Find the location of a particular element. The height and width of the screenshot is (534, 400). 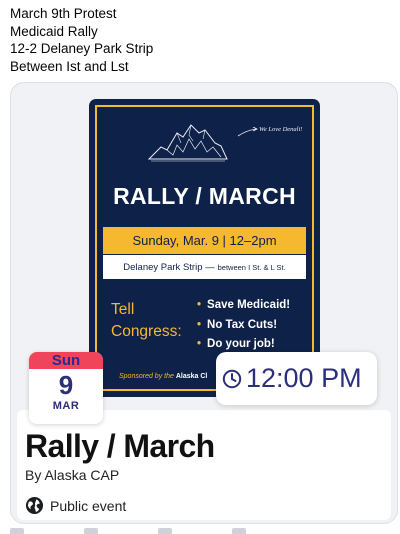

flyer-tell-line: Congress: is located at coordinates (146, 331).